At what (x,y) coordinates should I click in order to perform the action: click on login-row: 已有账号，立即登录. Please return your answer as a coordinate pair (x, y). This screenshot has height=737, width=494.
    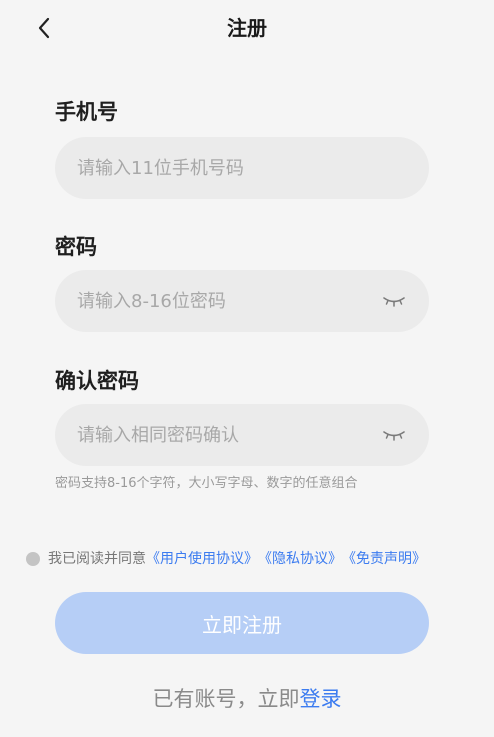
    Looking at the image, I should click on (247, 699).